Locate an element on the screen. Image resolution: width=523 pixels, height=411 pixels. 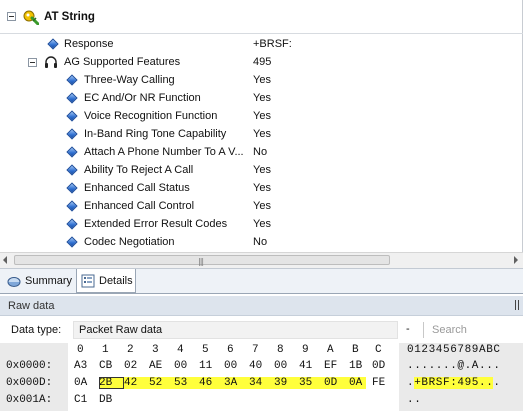
collapse-button: - is located at coordinates (408, 329).